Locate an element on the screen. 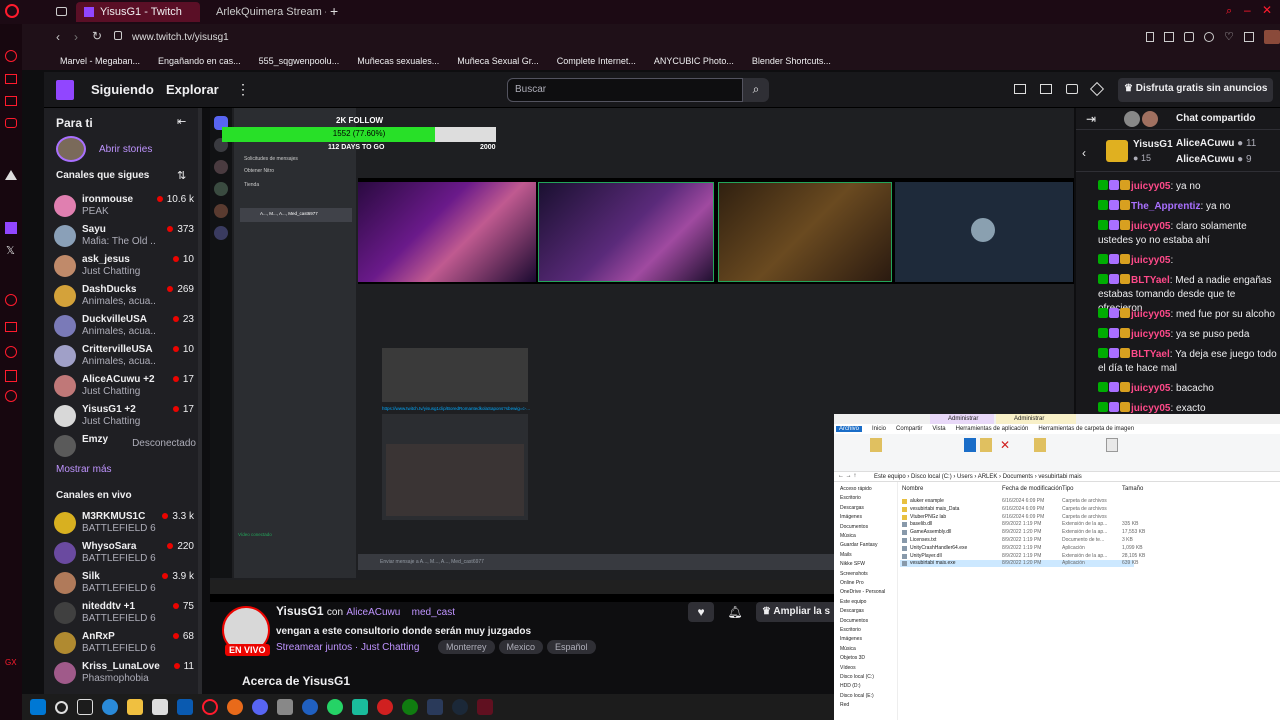 Image resolution: width=1280 pixels, height=720 pixels. search-icon is located at coordinates (61, 707).